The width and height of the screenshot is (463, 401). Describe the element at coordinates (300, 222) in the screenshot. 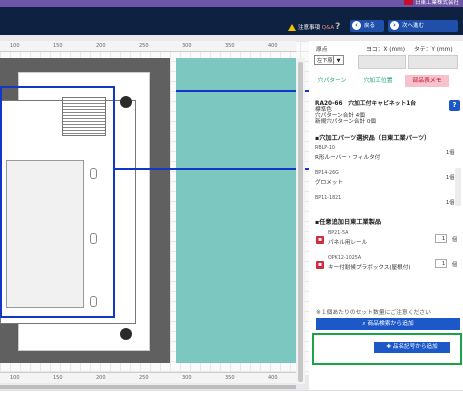

I see `vertical-scroll-thumb` at that location.